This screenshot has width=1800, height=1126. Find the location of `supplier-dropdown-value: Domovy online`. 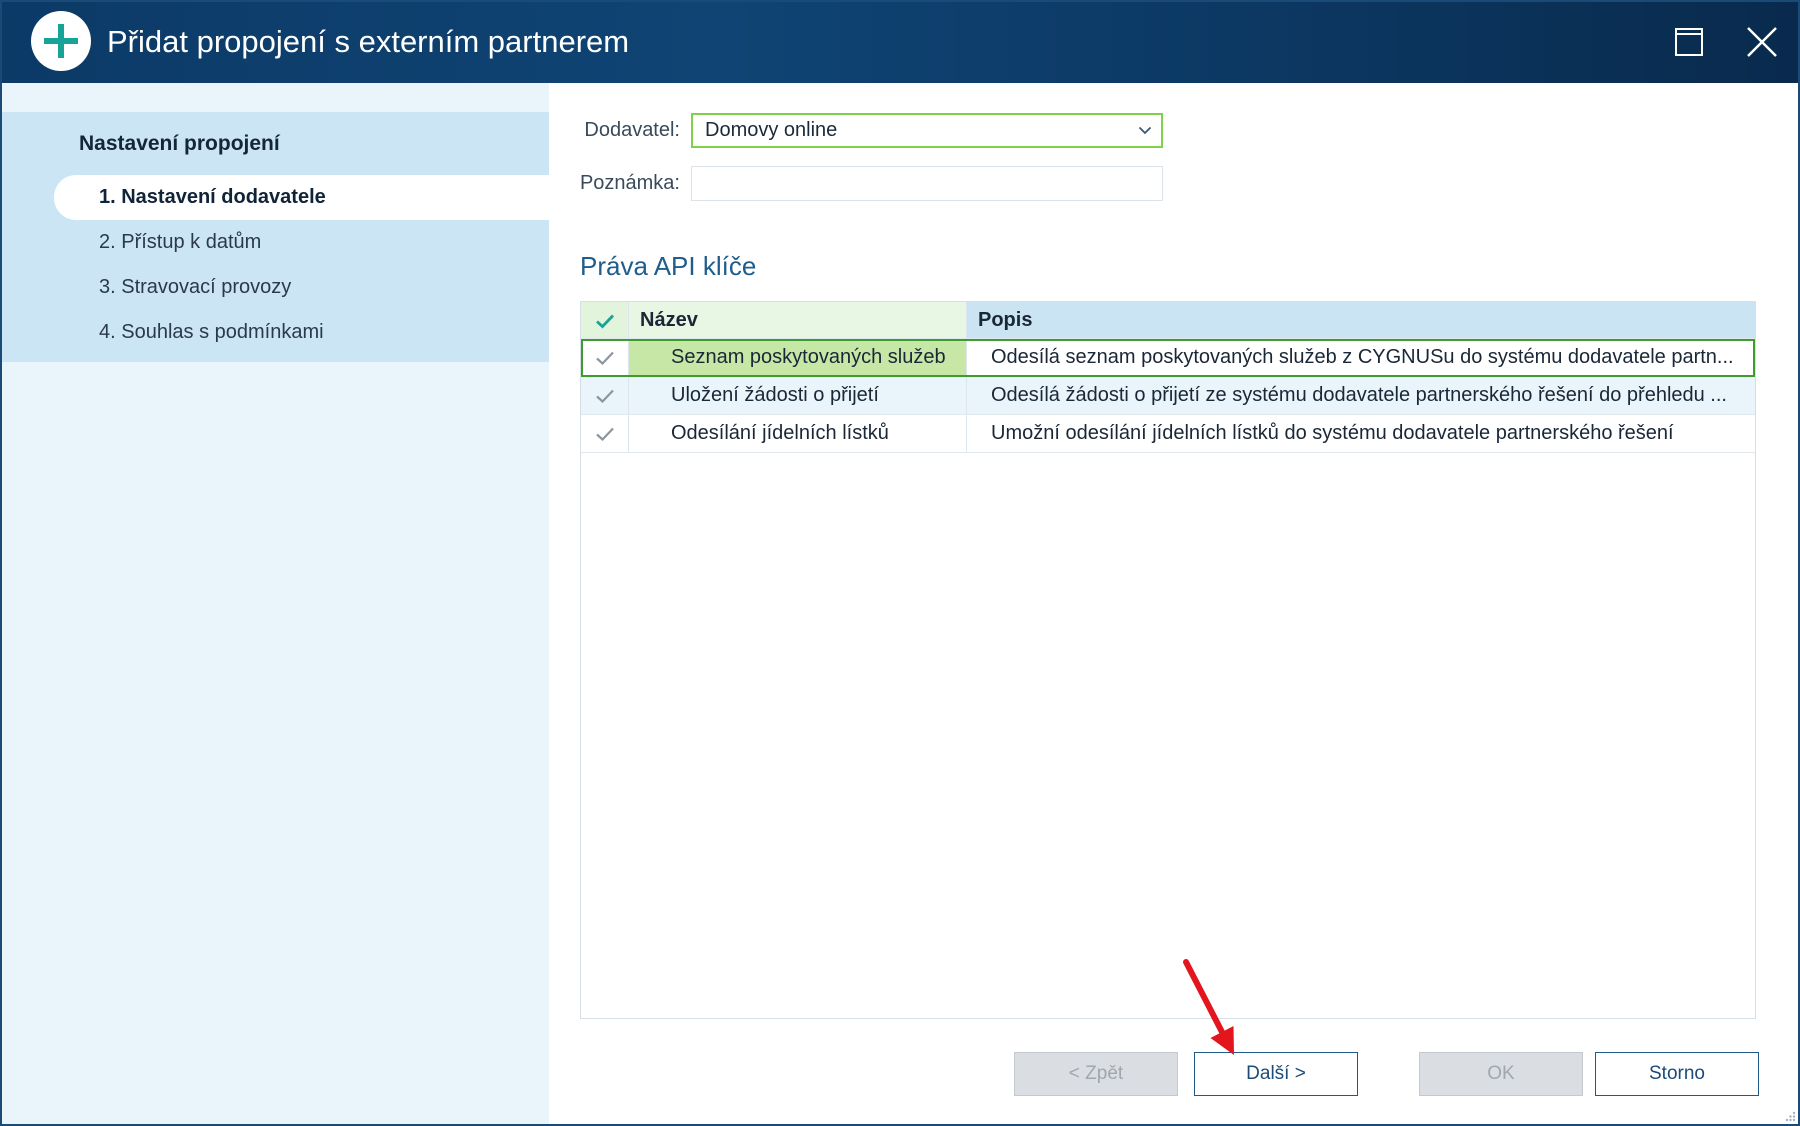

supplier-dropdown-value: Domovy online is located at coordinates (771, 130).